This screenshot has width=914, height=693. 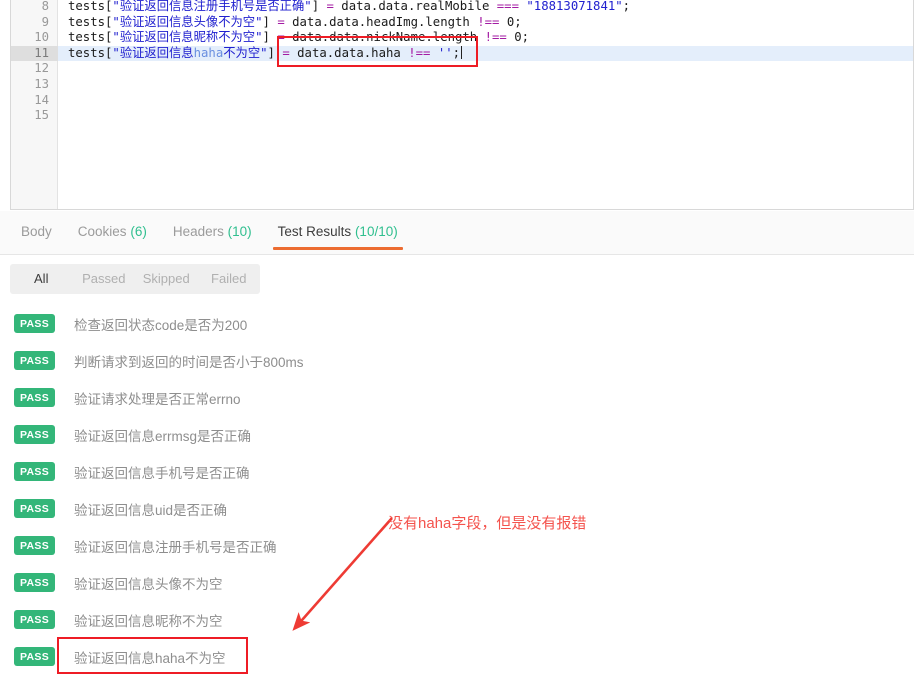 I want to click on tab-cookies: Cookies (6), so click(x=112, y=233).